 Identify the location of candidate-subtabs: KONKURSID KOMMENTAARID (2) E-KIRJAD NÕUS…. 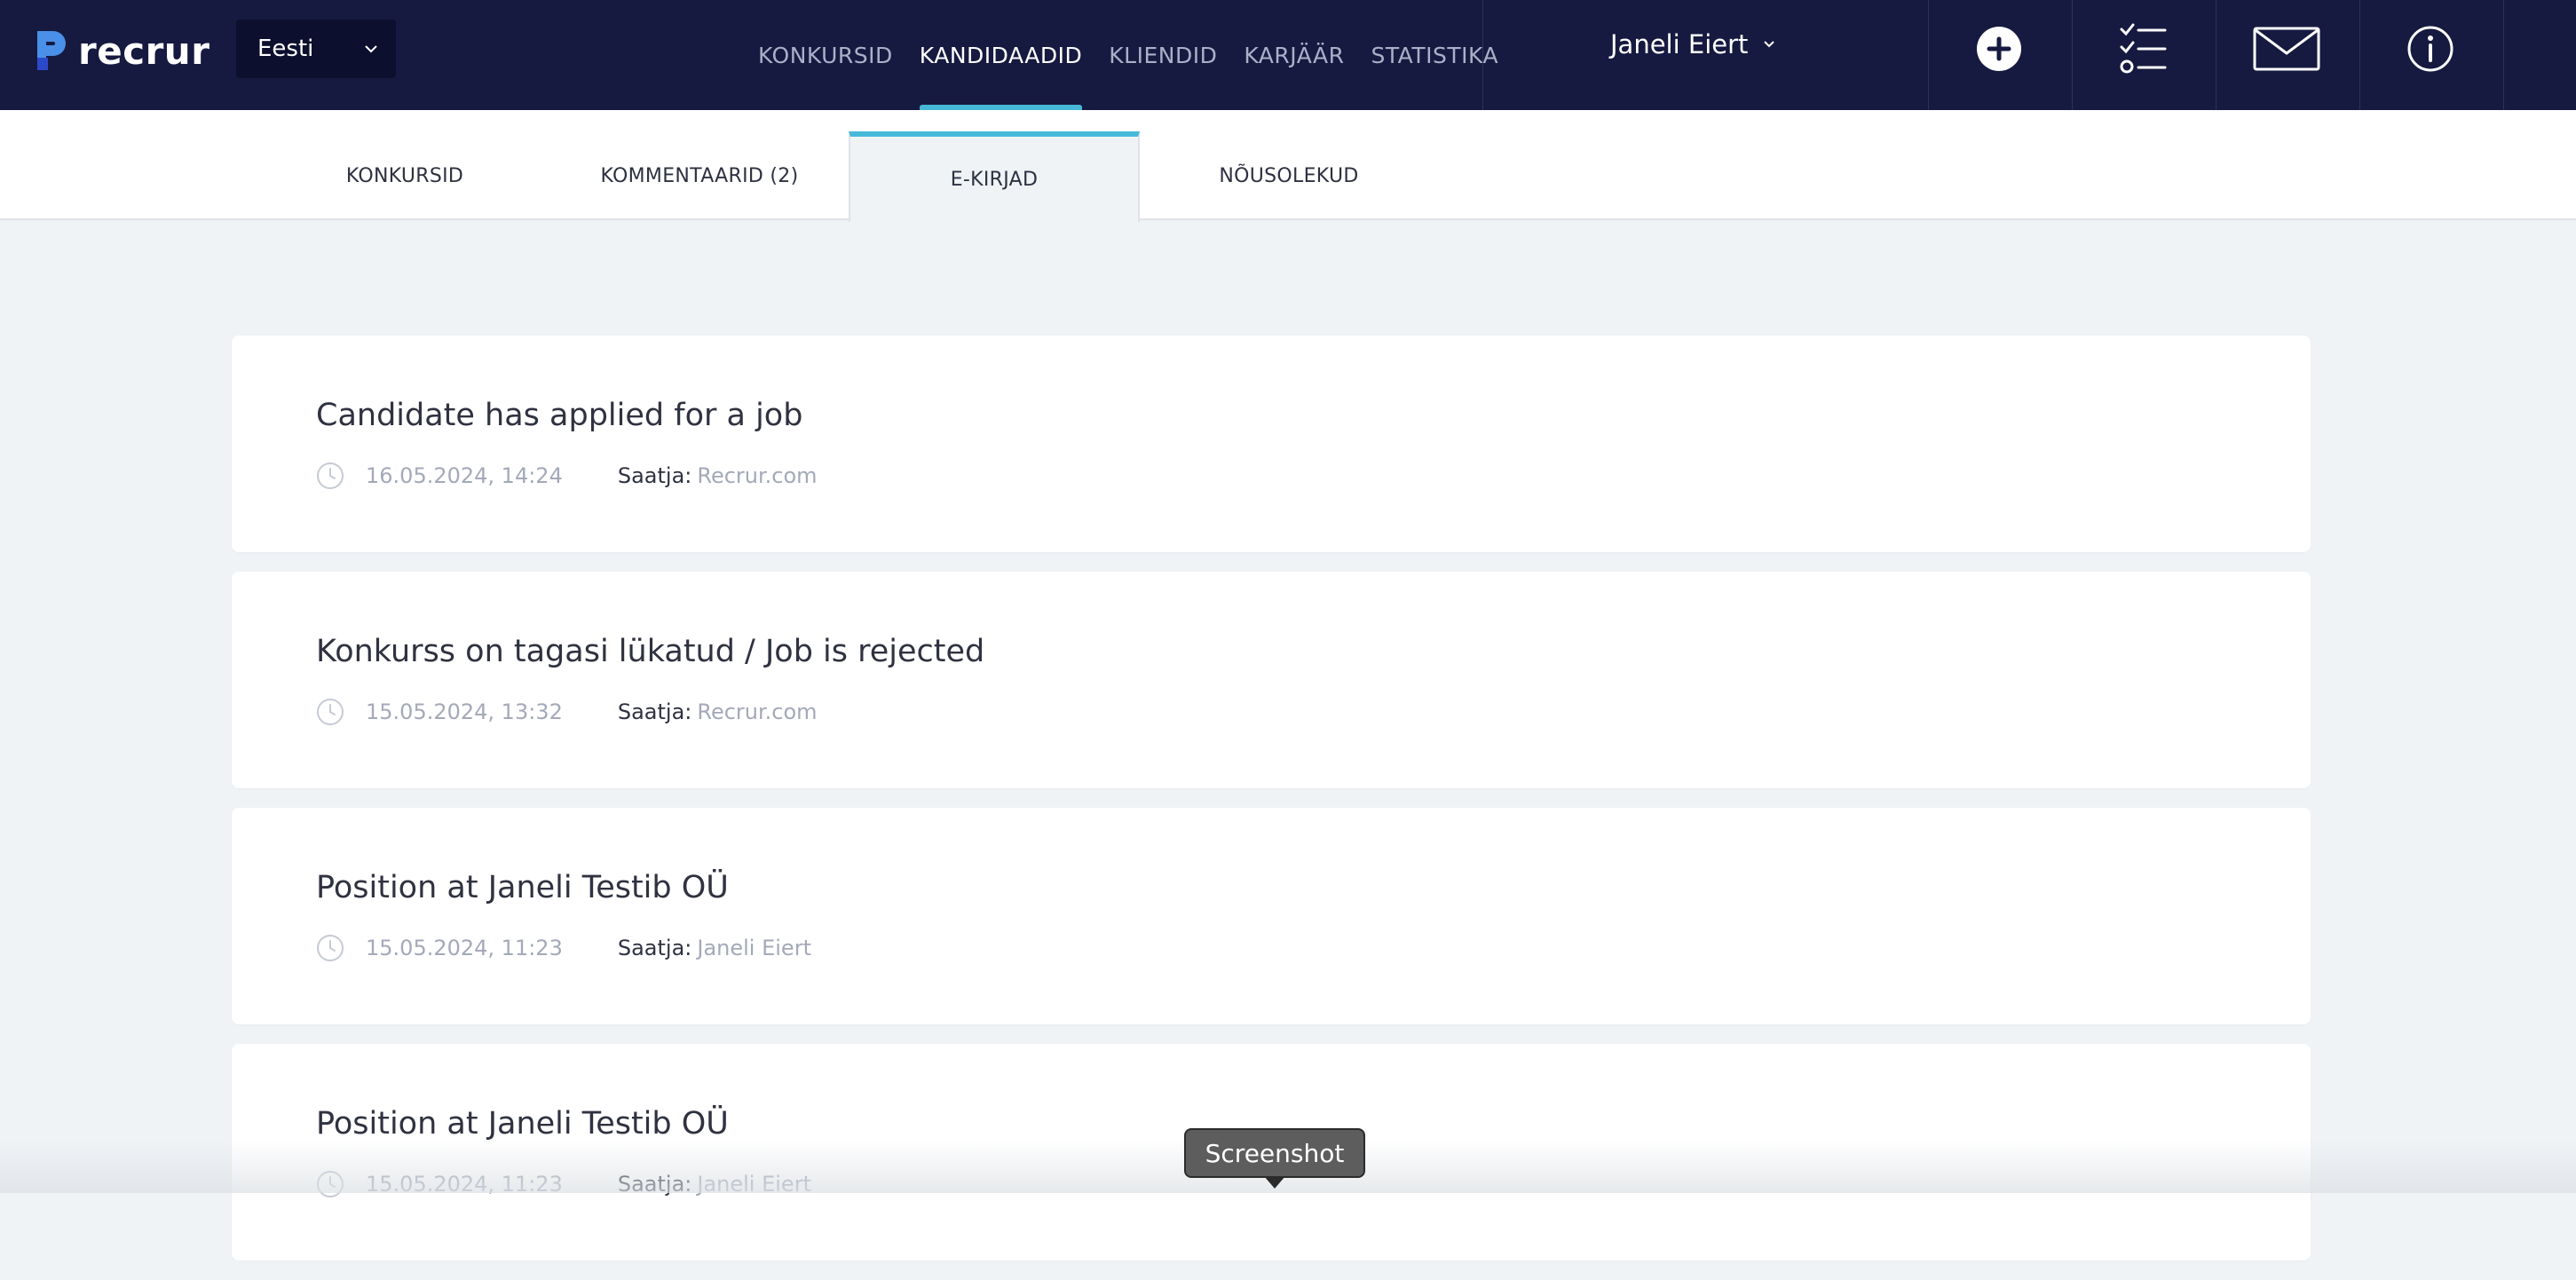
(1288, 165).